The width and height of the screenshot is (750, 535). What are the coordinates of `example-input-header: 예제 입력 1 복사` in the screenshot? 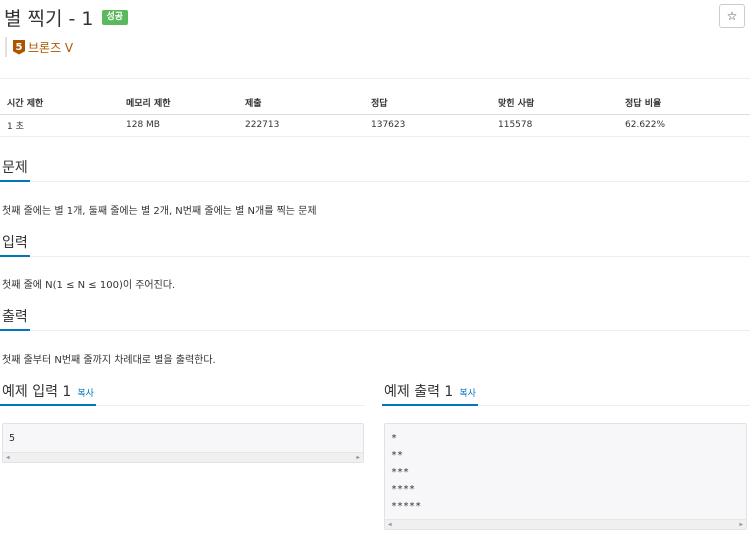 It's located at (182, 393).